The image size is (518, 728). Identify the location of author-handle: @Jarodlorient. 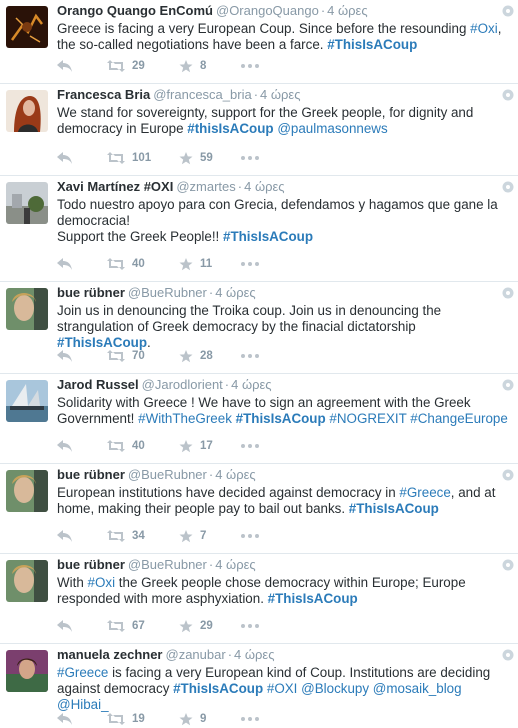
(182, 384).